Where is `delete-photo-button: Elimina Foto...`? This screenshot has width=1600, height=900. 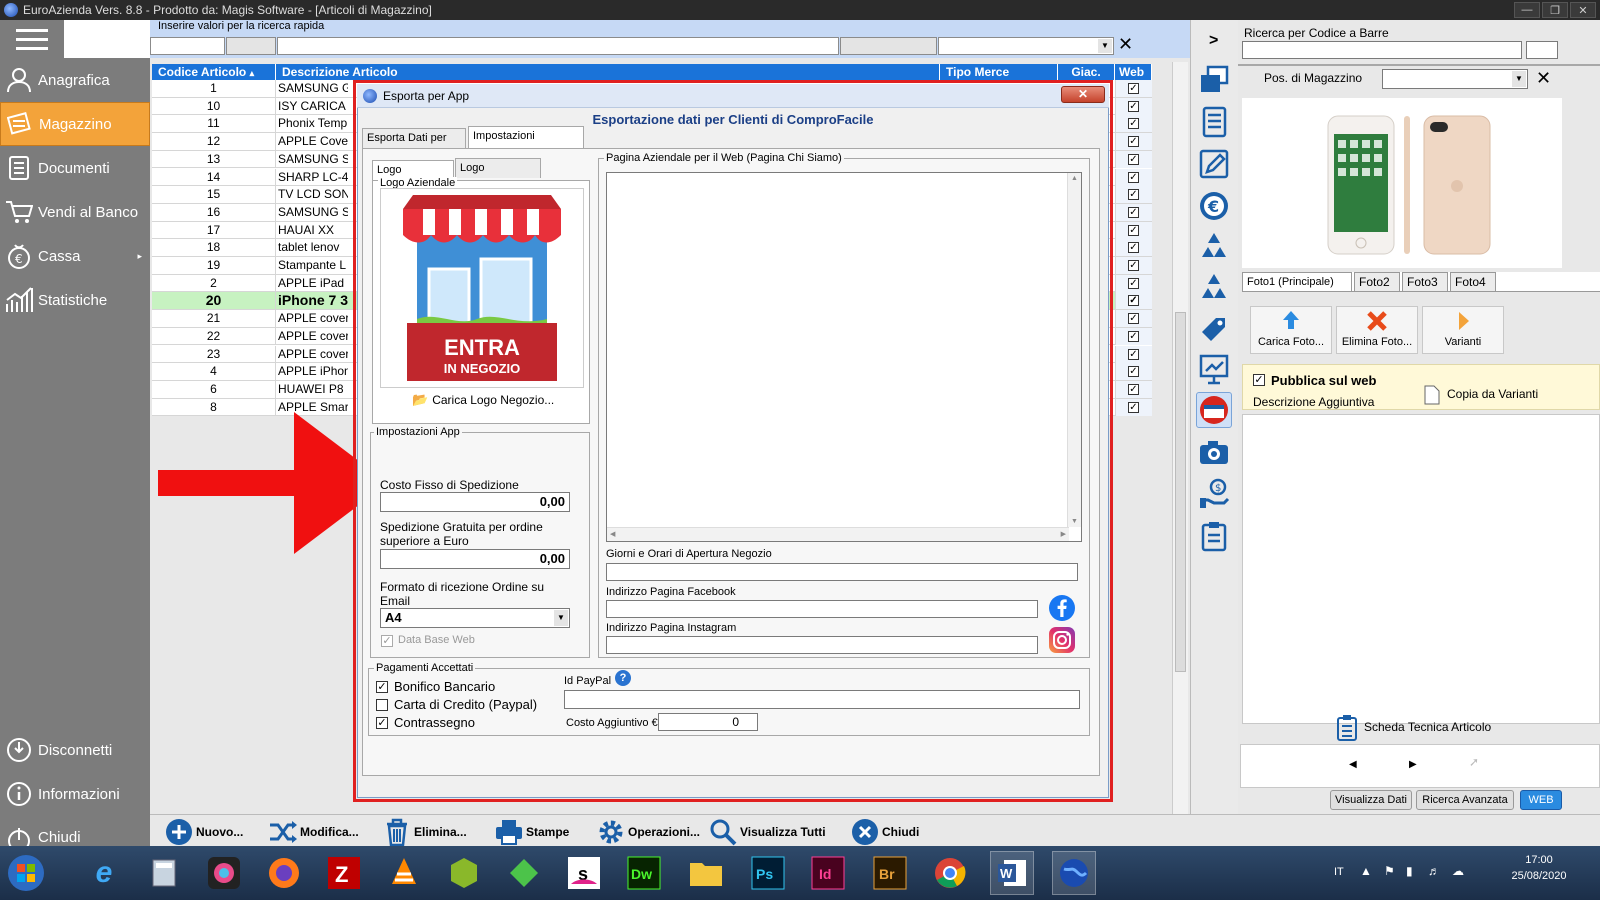 delete-photo-button: Elimina Foto... is located at coordinates (1377, 330).